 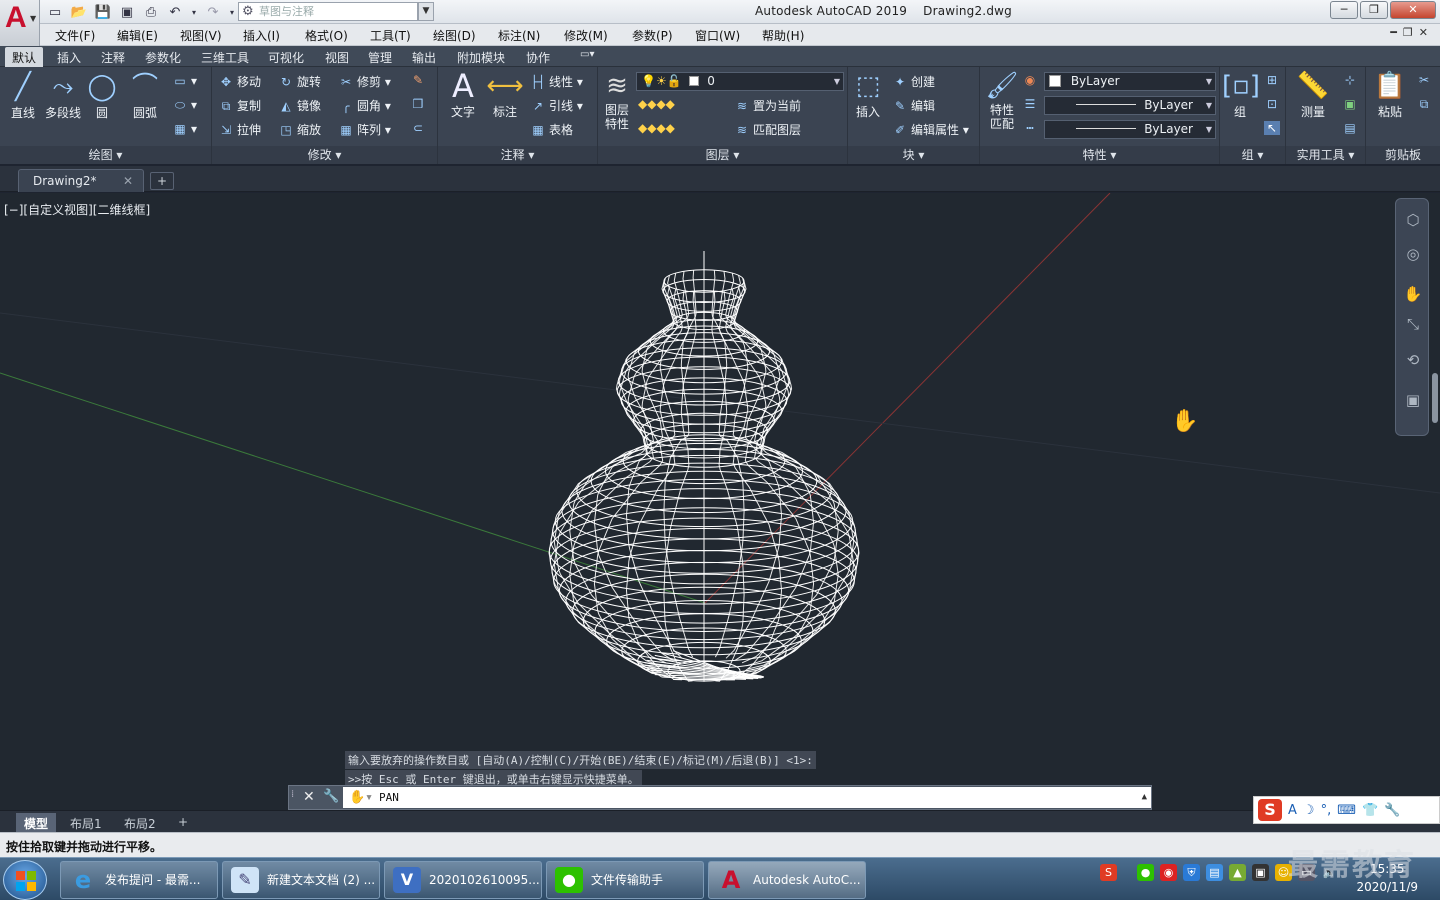 What do you see at coordinates (617, 101) in the screenshot?
I see `layer-properties-button: ≋ 图层 特性` at bounding box center [617, 101].